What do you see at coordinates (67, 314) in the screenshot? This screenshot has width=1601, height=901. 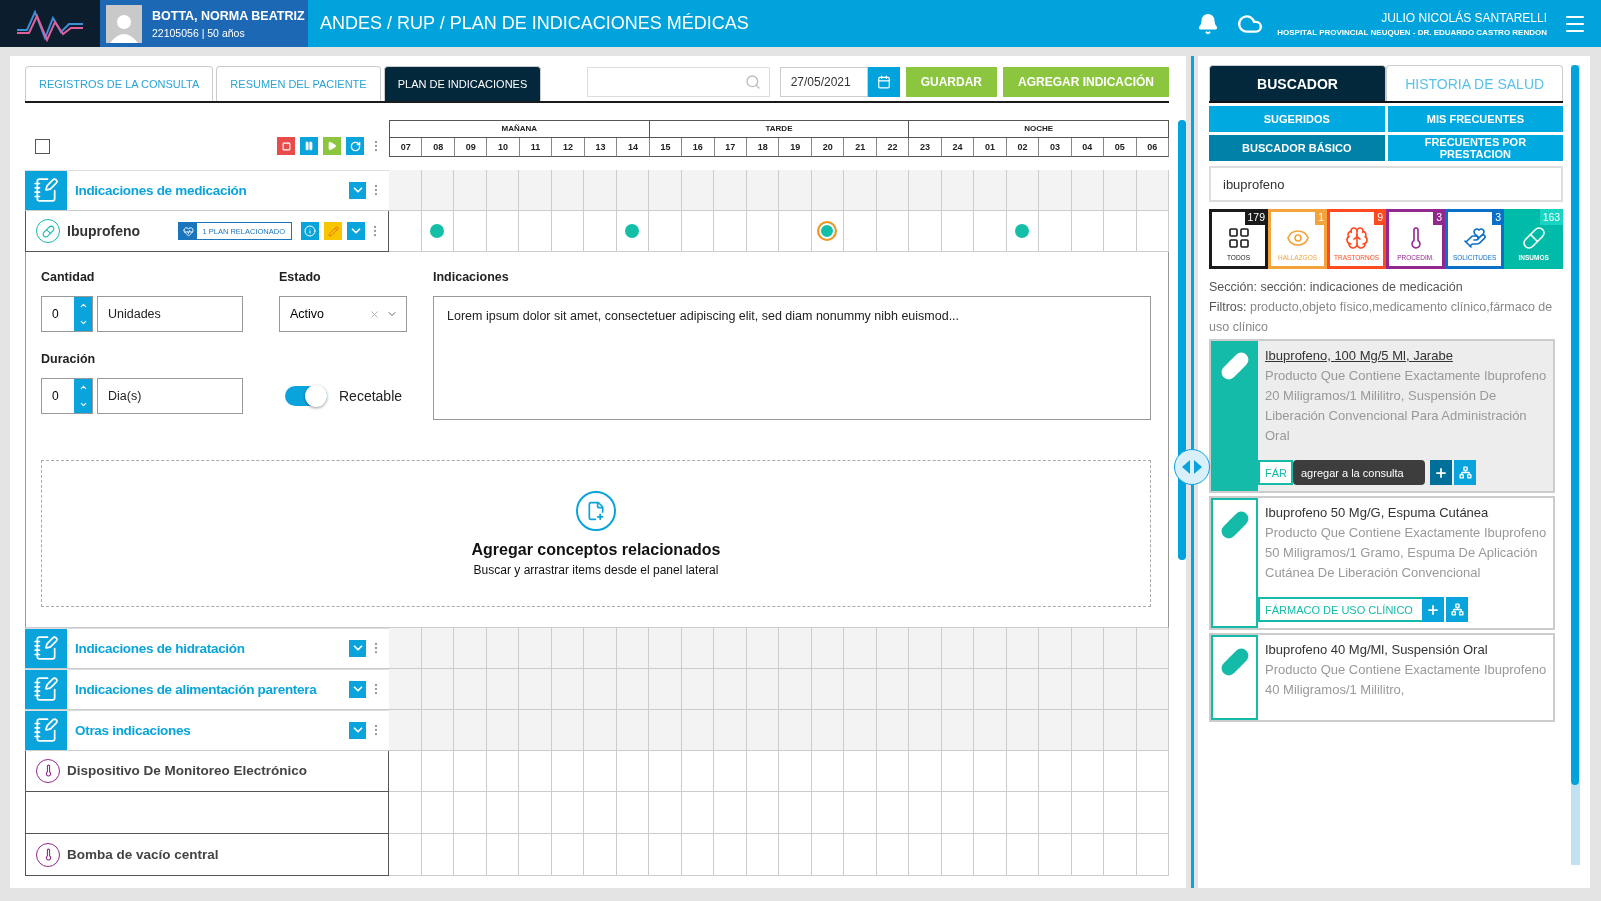 I see `quantity-field: 0` at bounding box center [67, 314].